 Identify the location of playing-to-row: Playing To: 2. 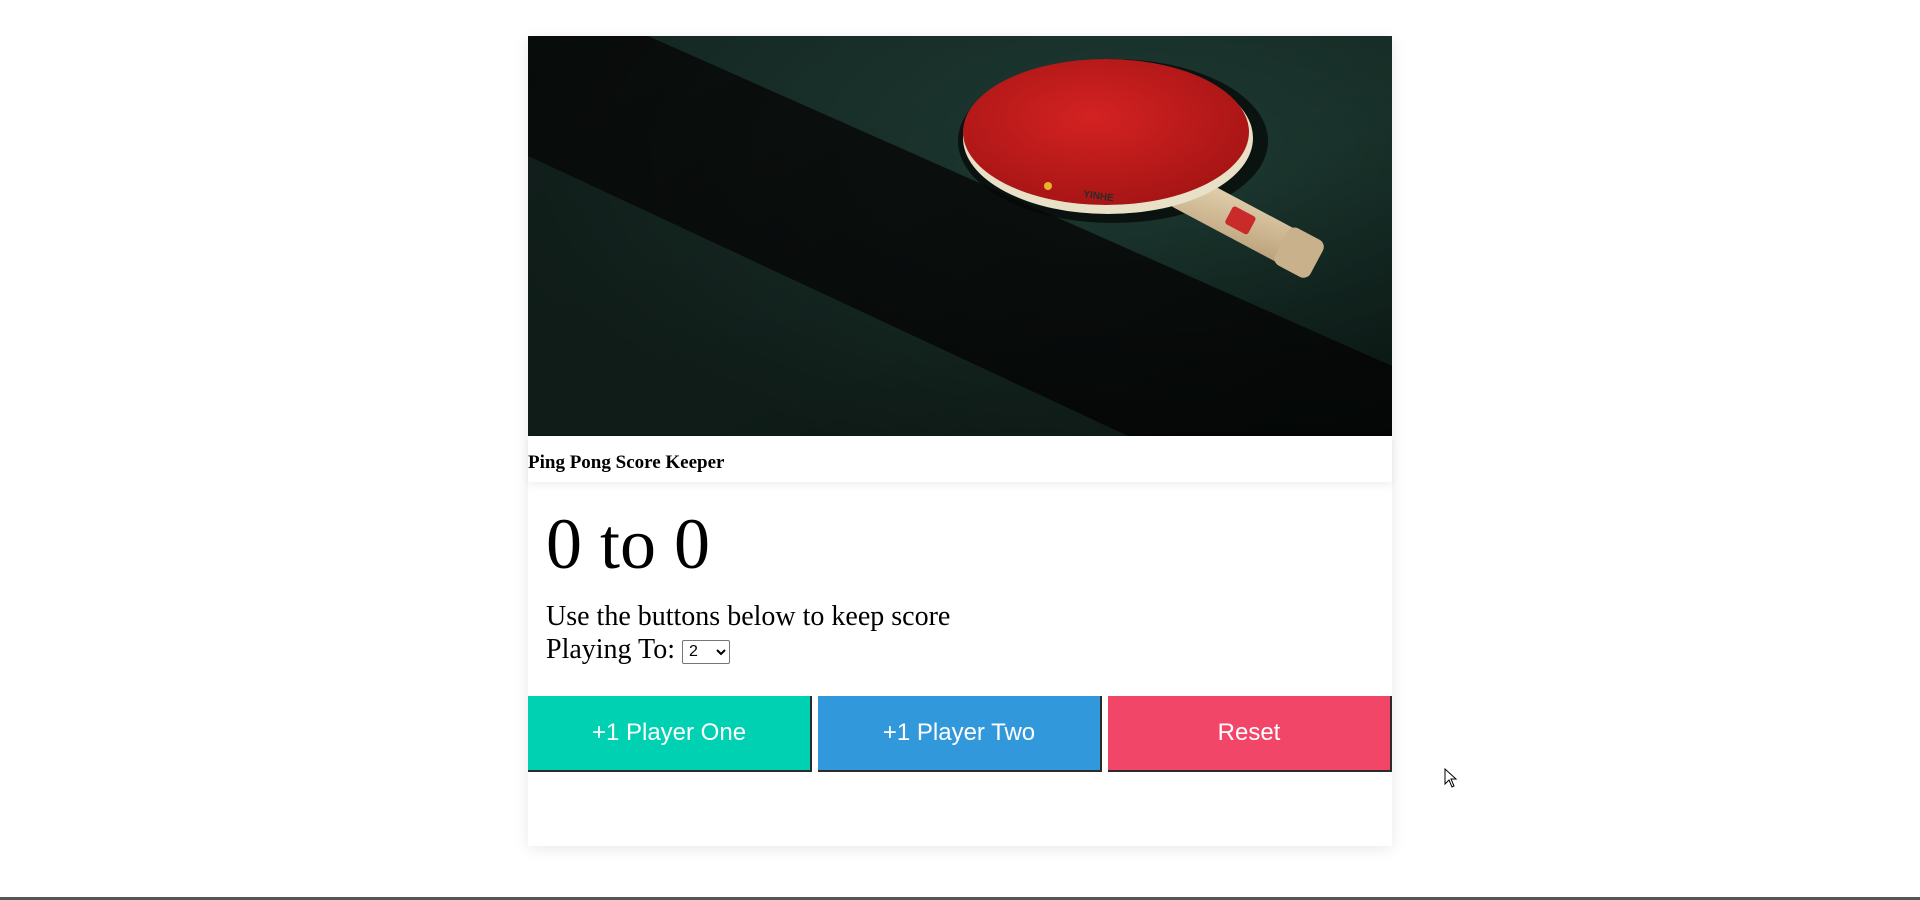
(960, 649).